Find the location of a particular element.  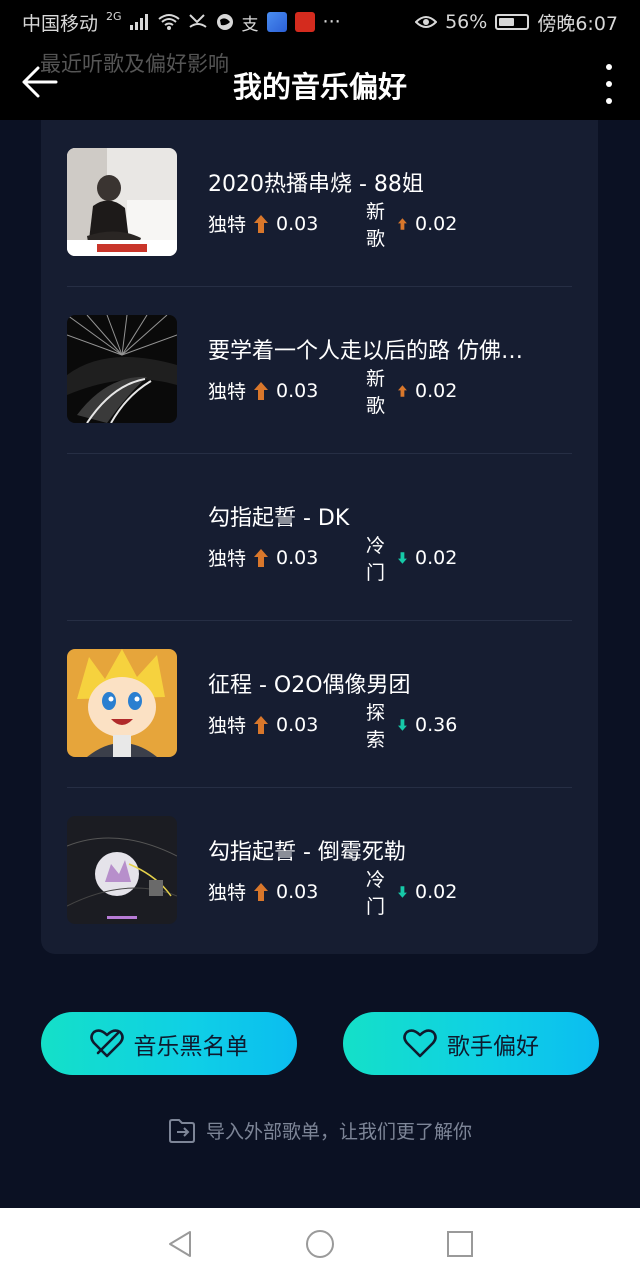

singer-preference-label: 歌手偏好 is located at coordinates (493, 1046).